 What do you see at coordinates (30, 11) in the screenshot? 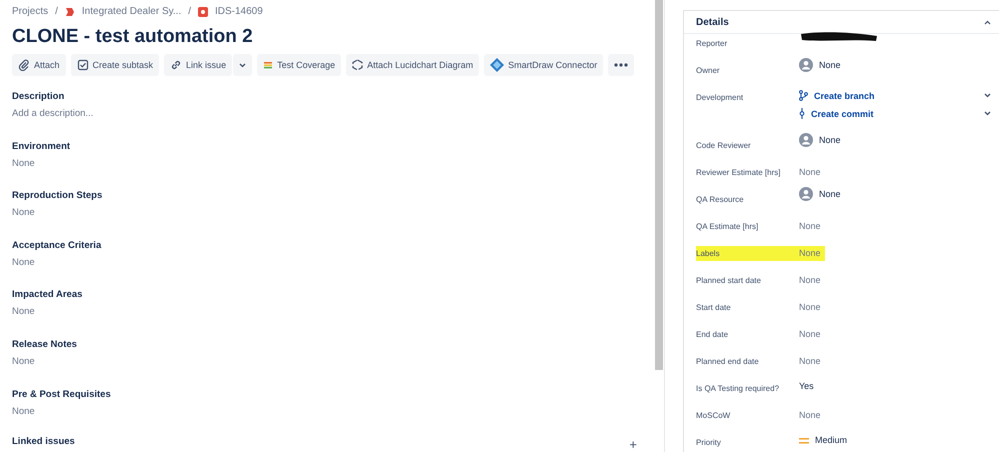
I see `breadcrumb-link: Projects` at bounding box center [30, 11].